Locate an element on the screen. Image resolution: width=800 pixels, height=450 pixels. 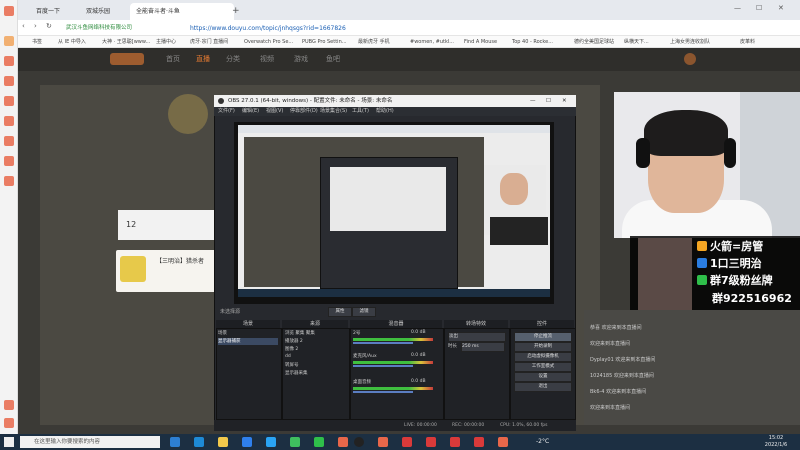
close-icon: ✕ is located at coordinates (781, 8).